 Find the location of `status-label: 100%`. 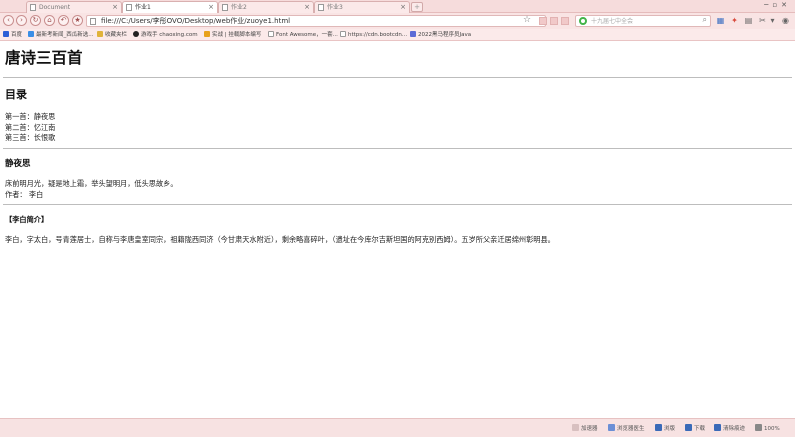

status-label: 100% is located at coordinates (772, 429).